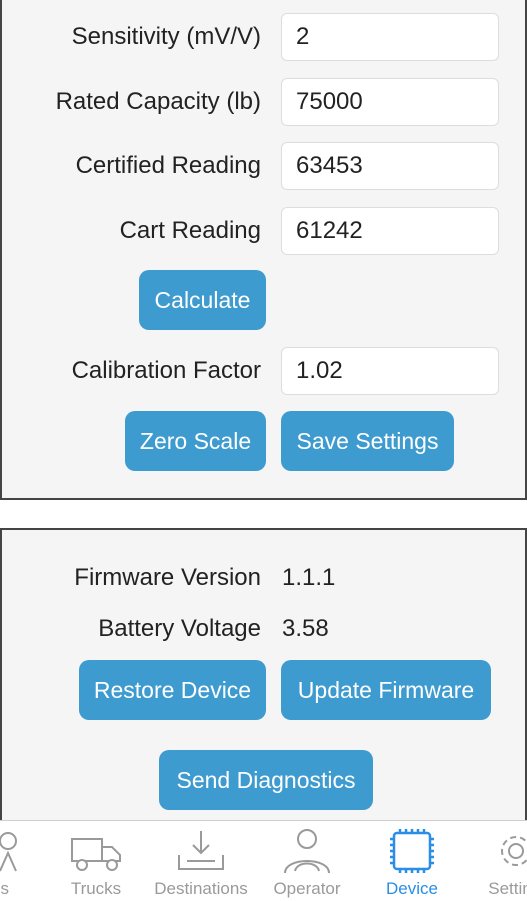 The width and height of the screenshot is (527, 901). I want to click on tab-partial: ds, so click(15, 861).